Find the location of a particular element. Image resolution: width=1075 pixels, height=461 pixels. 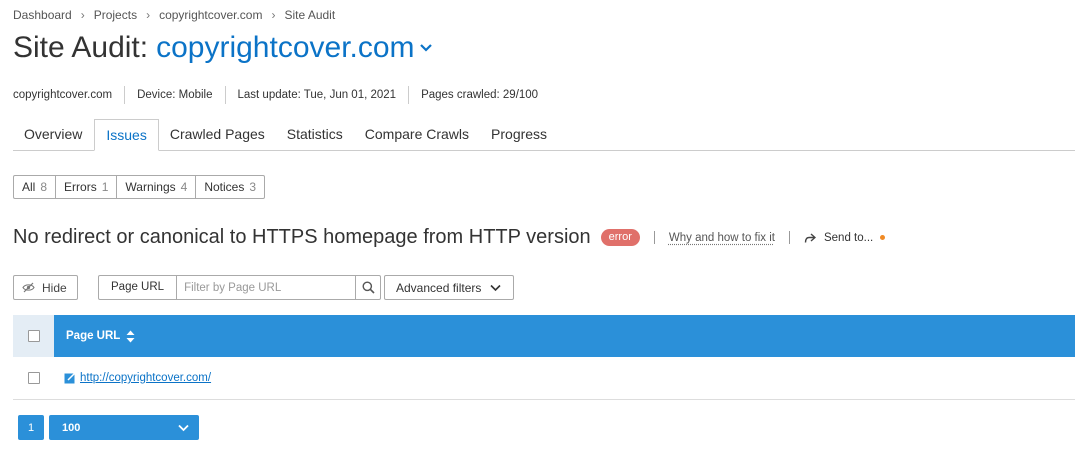

page-url-filter-label: Page URL is located at coordinates (138, 287).